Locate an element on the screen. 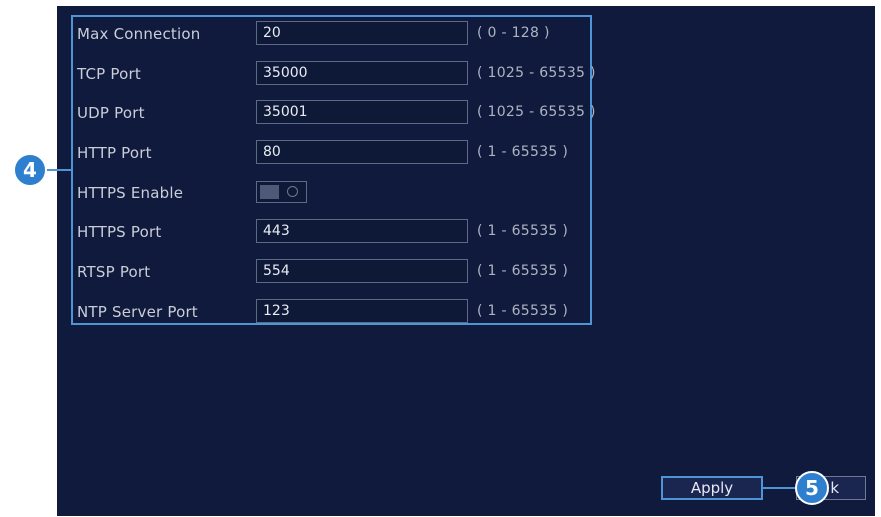 The image size is (881, 517). tcp-port-input is located at coordinates (362, 73).